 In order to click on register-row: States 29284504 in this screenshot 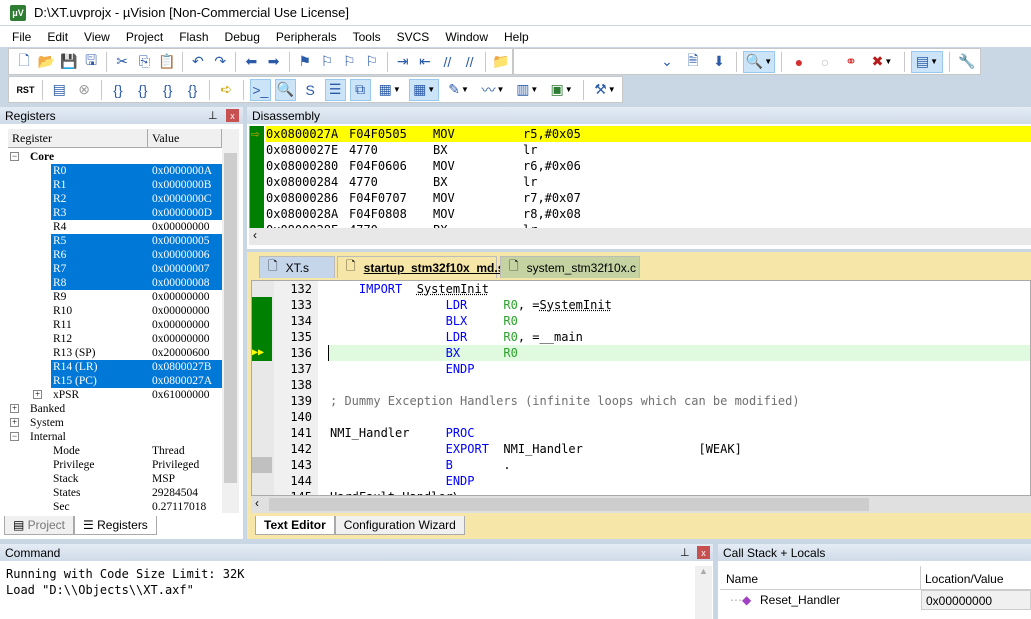, I will do `click(115, 493)`.